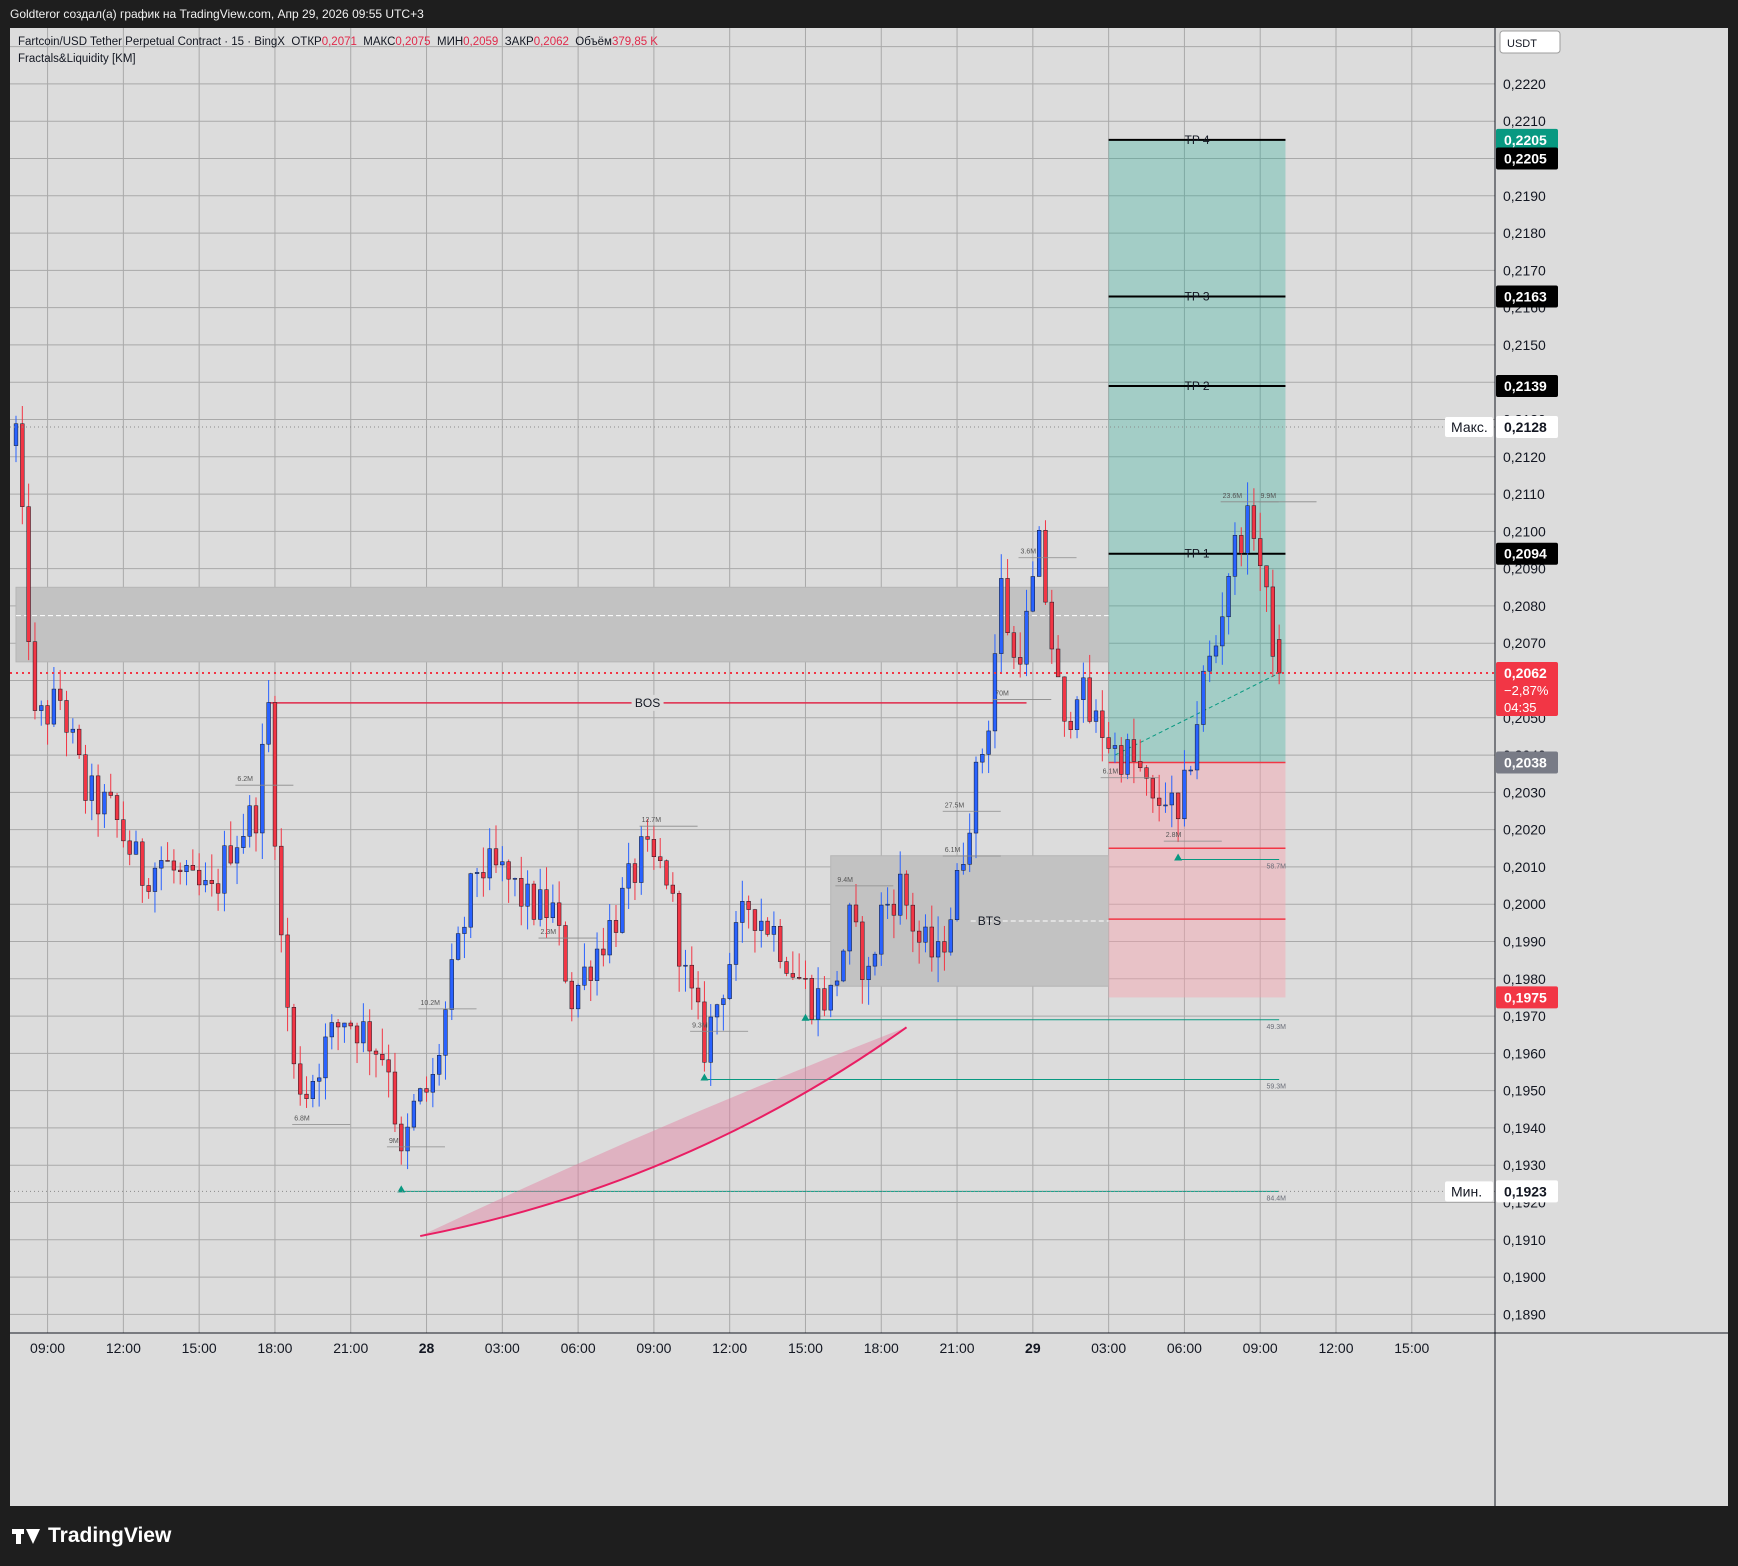 This screenshot has height=1566, width=1738. What do you see at coordinates (302, 1118) in the screenshot?
I see `volume-tag: 6.8M` at bounding box center [302, 1118].